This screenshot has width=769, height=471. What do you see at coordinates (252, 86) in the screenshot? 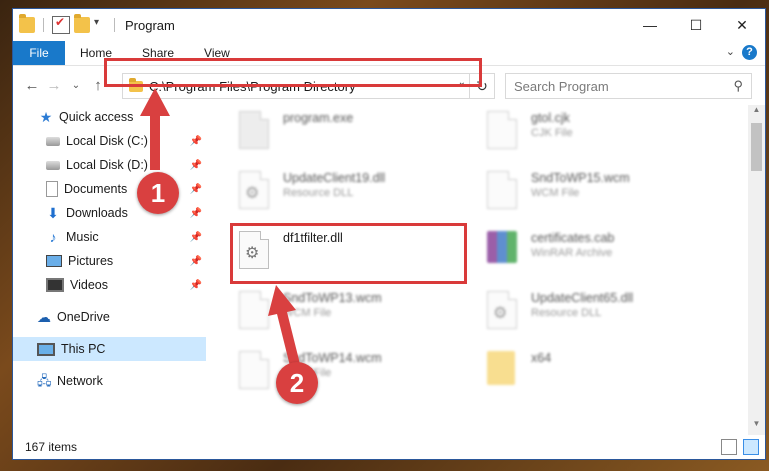
I see `address-path: C:\Program Files\Program Directory` at bounding box center [252, 86].